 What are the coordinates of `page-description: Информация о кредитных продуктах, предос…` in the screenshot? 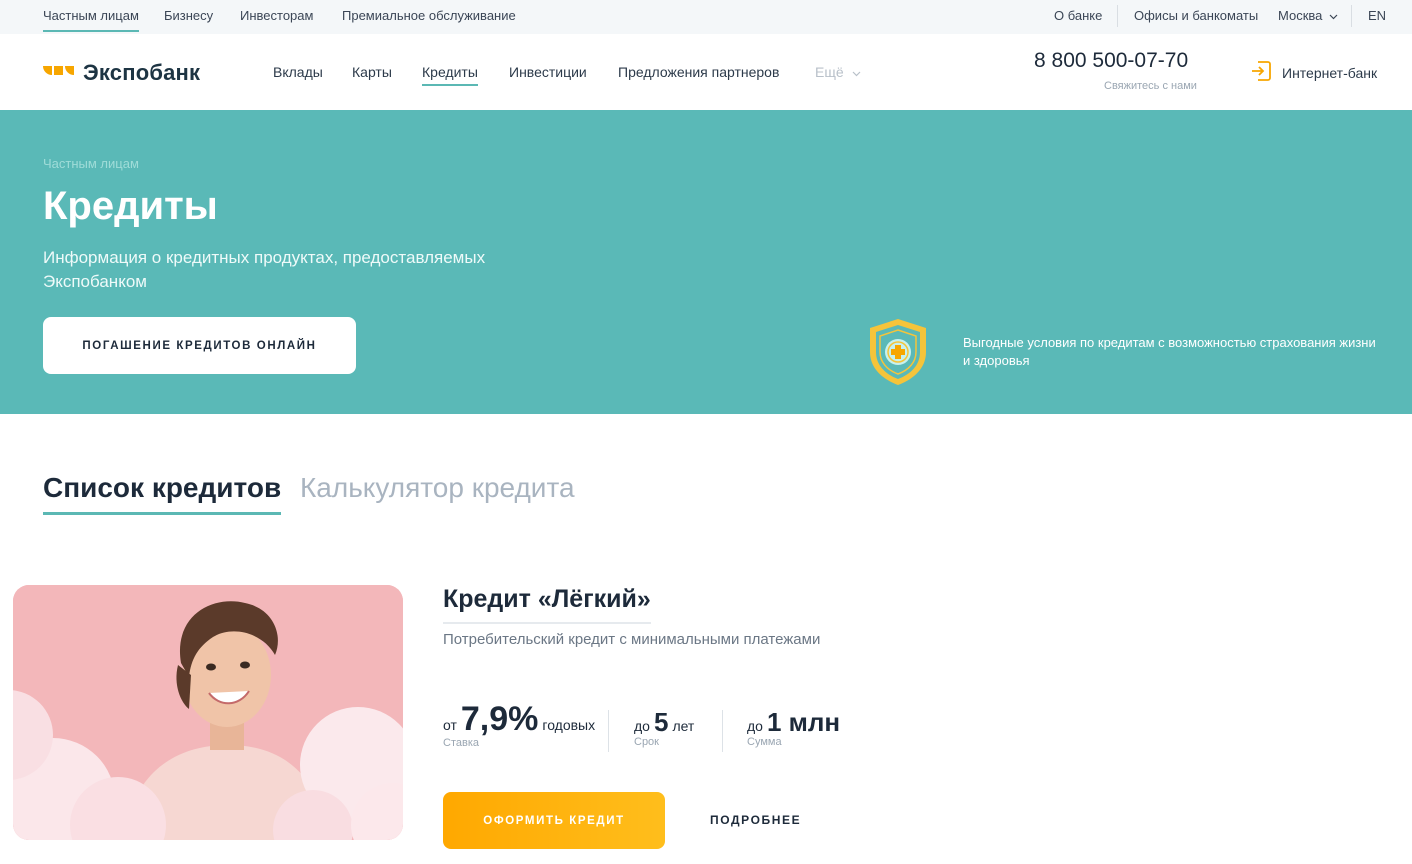 It's located at (264, 269).